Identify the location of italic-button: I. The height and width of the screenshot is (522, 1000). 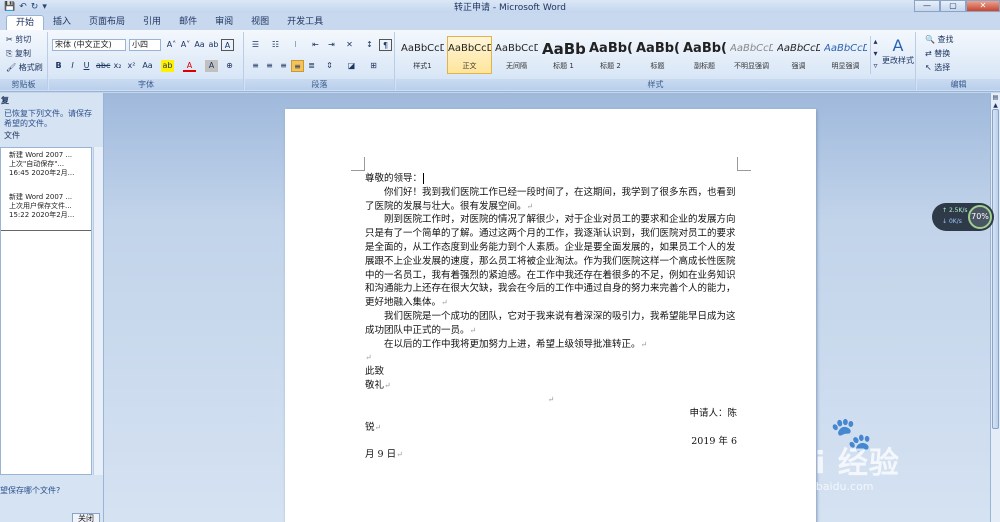
(72, 66).